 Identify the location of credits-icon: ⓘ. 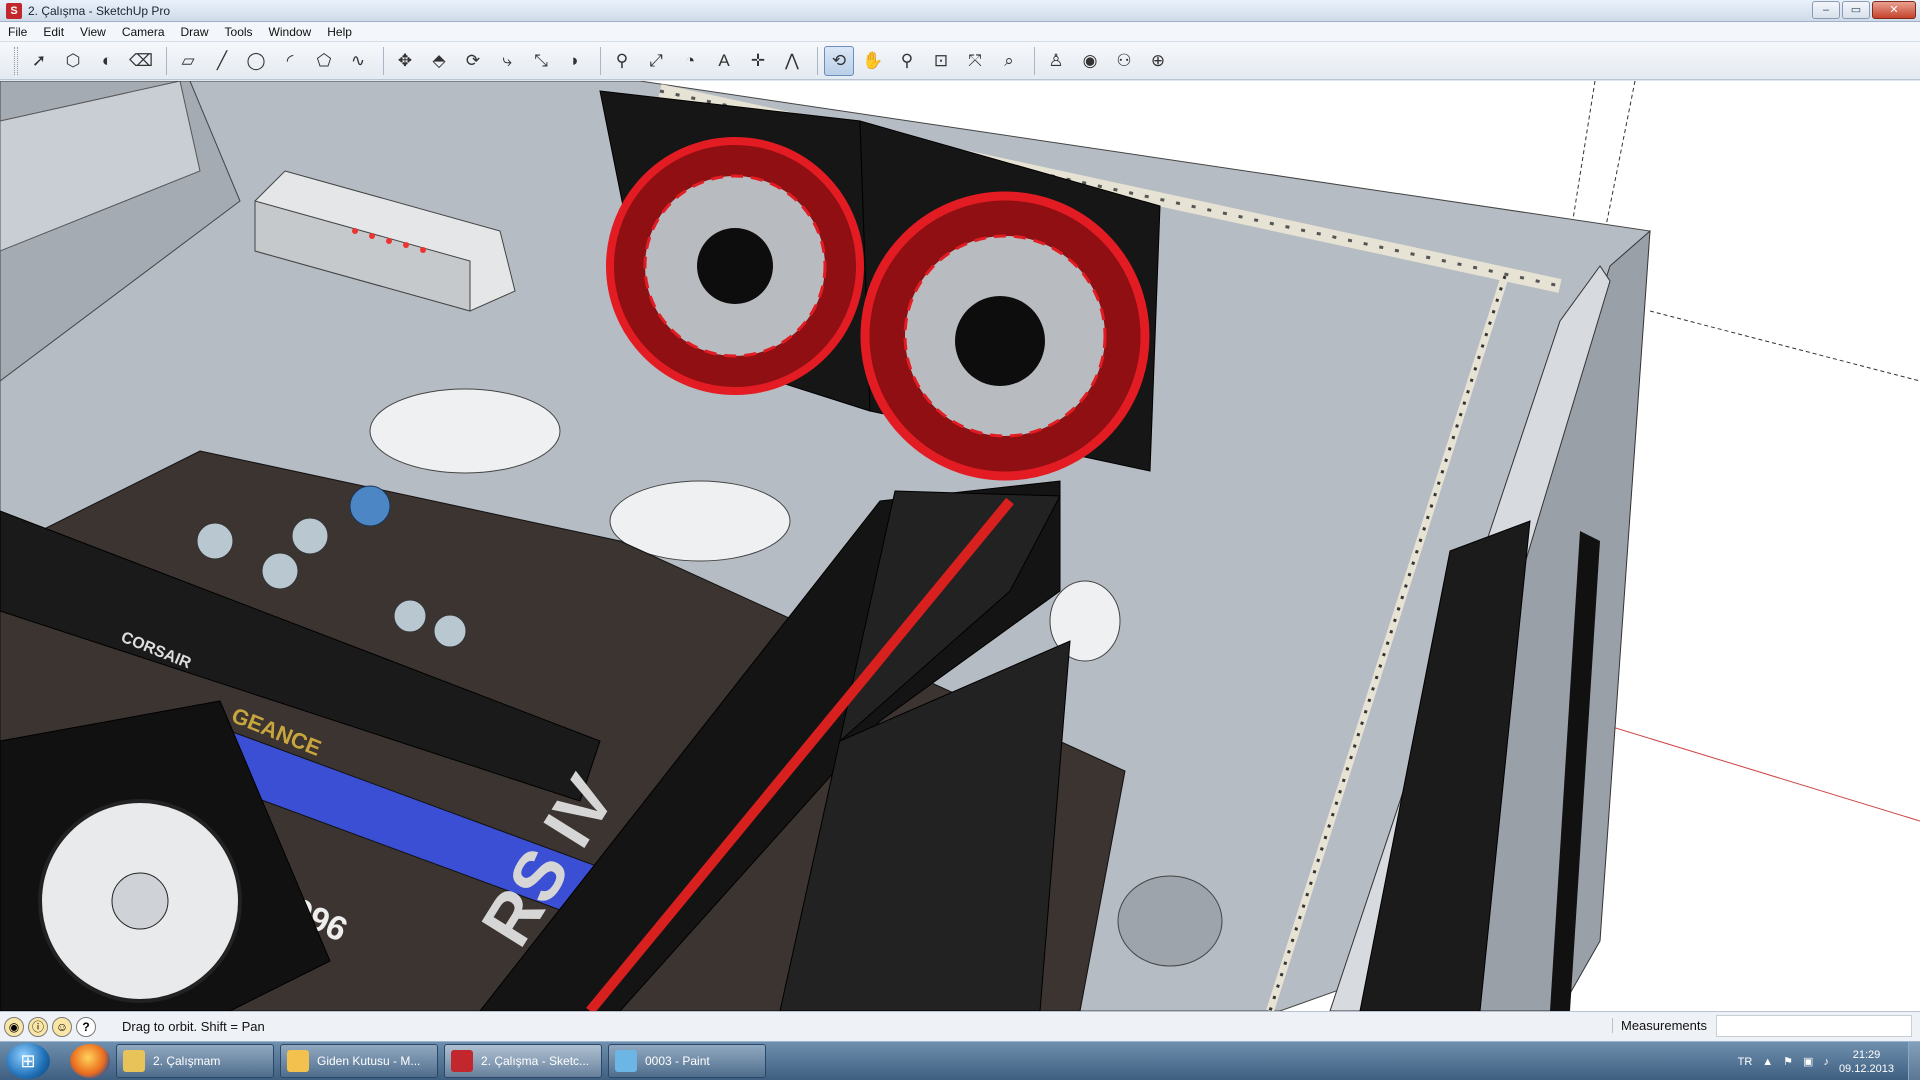
(38, 1026).